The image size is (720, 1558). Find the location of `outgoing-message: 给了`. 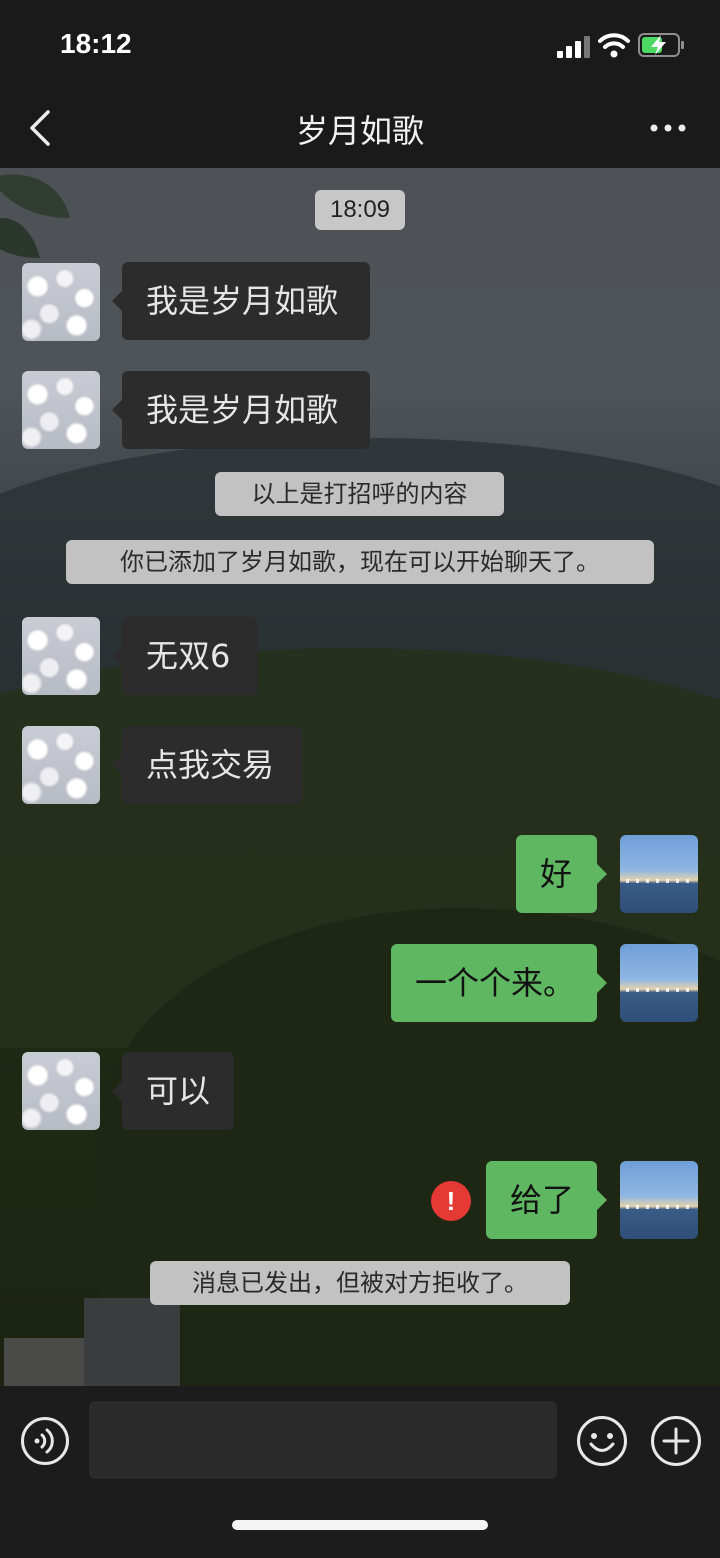

outgoing-message: 给了 is located at coordinates (546, 1200).